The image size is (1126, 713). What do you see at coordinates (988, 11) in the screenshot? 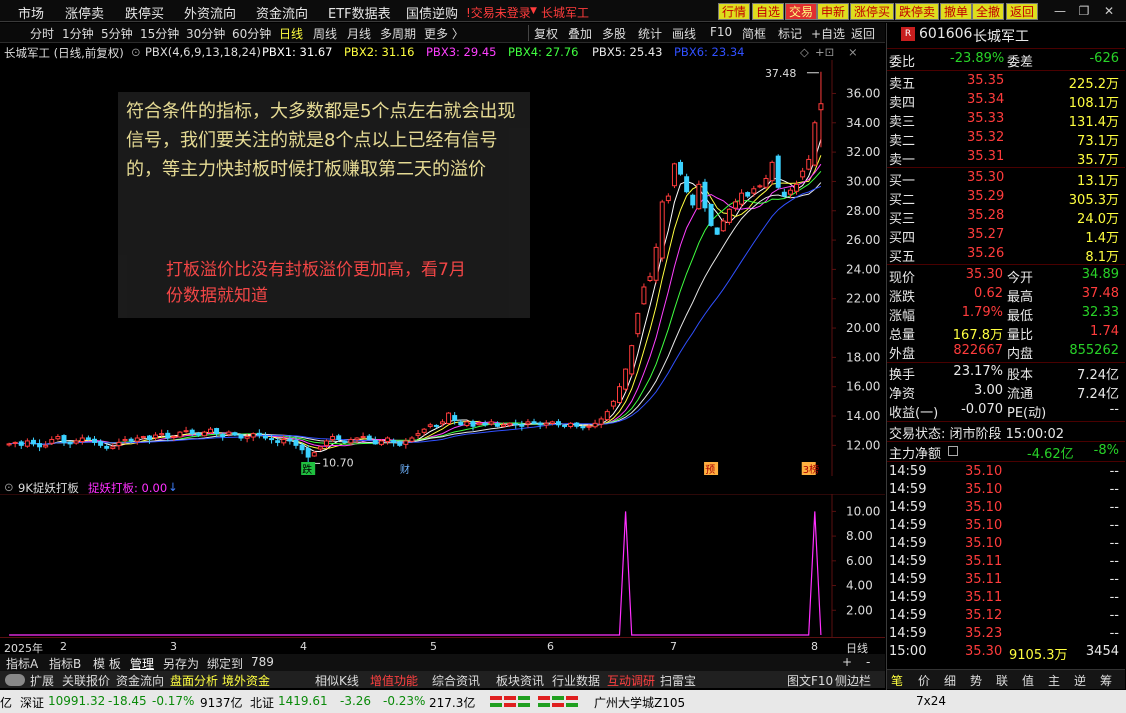
I see `cancel-all-button: 全撤` at bounding box center [988, 11].